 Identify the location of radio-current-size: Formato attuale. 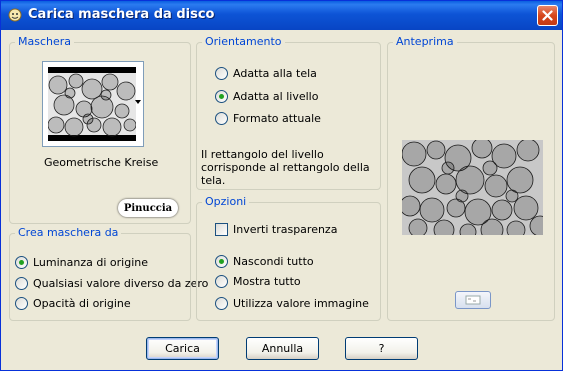
(268, 118).